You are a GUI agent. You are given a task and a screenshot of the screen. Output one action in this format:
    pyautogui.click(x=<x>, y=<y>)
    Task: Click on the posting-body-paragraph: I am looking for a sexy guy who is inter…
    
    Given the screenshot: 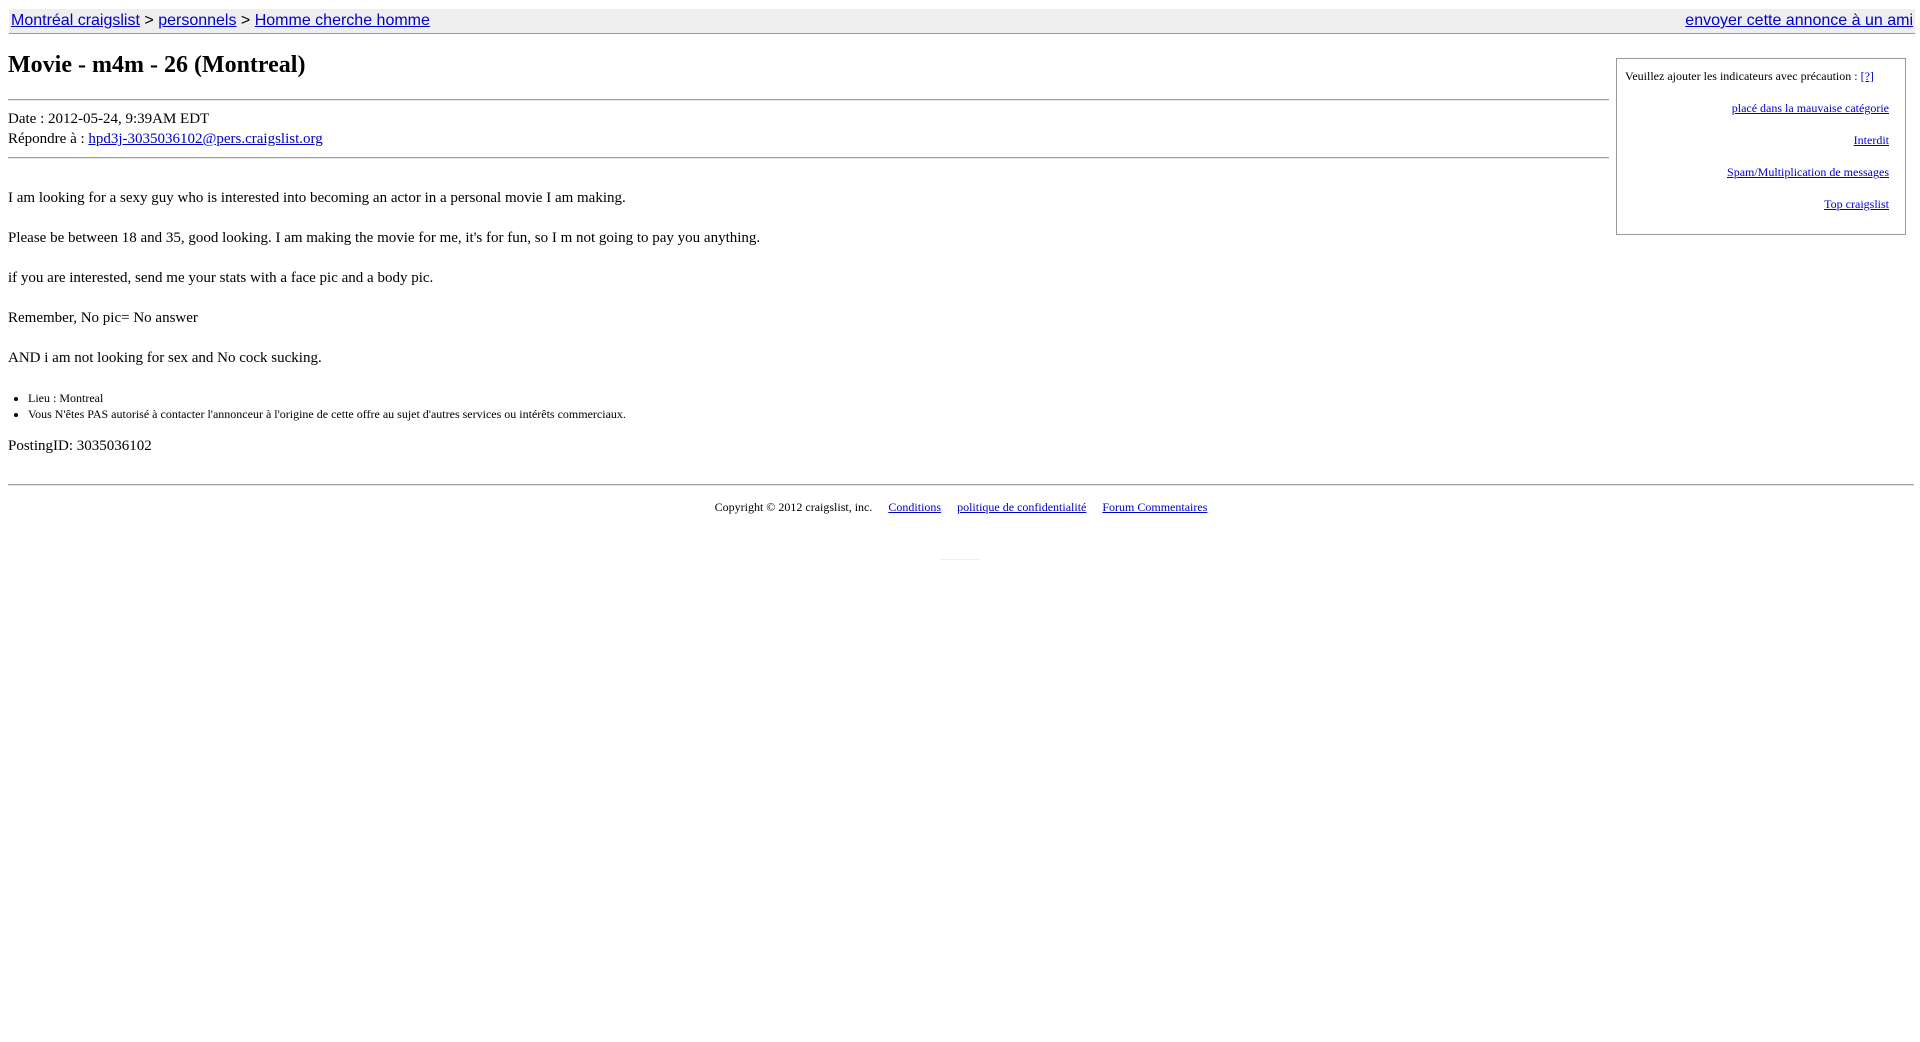 What is the action you would take?
    pyautogui.click(x=317, y=198)
    